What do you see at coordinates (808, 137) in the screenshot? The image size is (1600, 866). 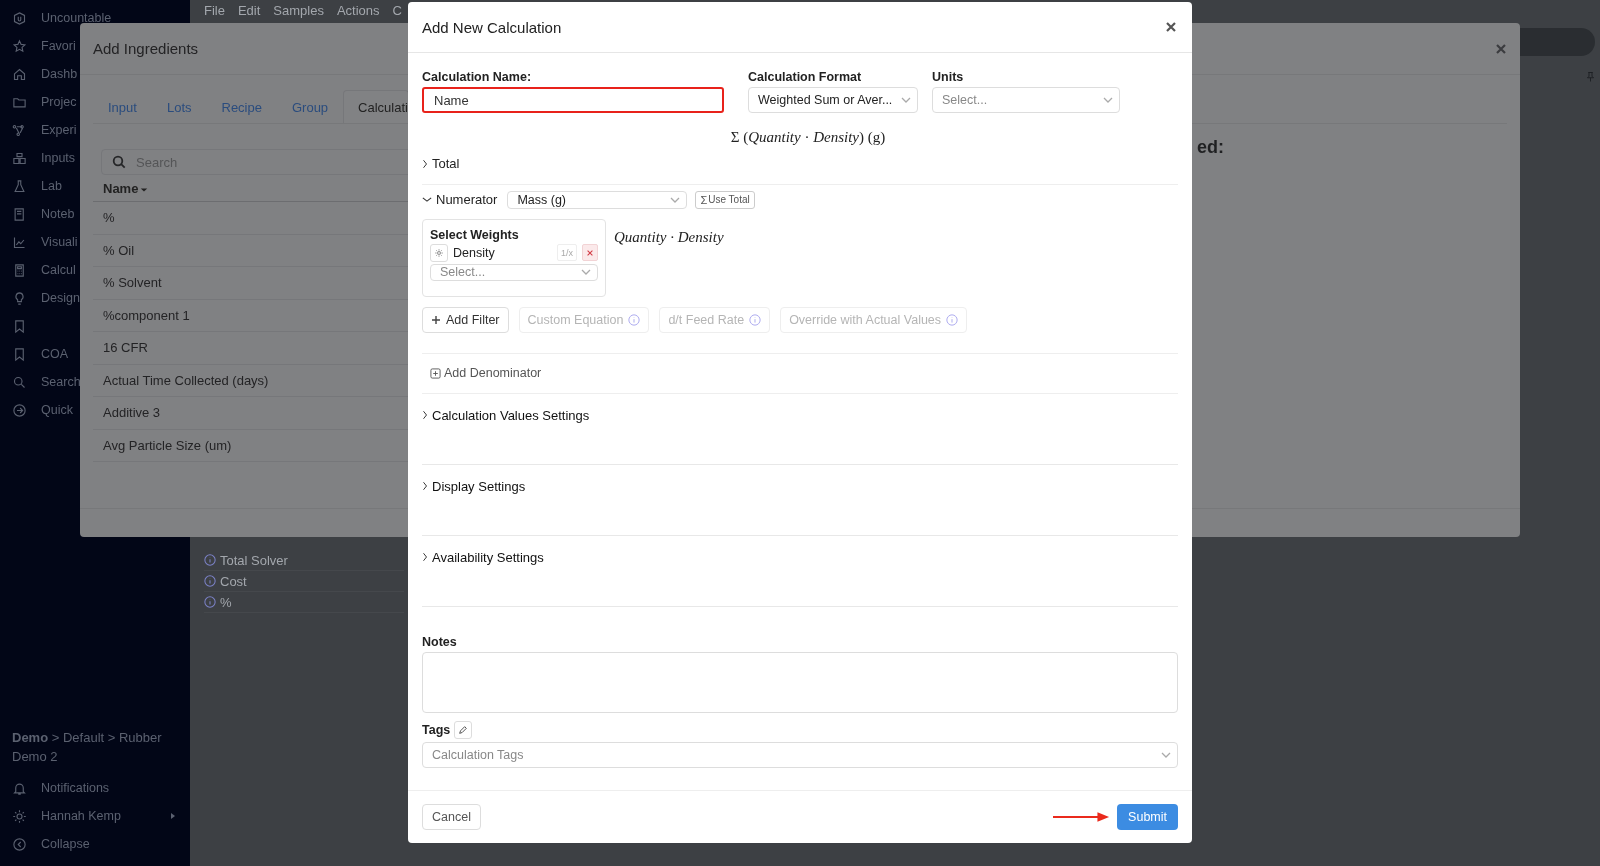 I see `formula: Σ (Quantity · Density) (g)` at bounding box center [808, 137].